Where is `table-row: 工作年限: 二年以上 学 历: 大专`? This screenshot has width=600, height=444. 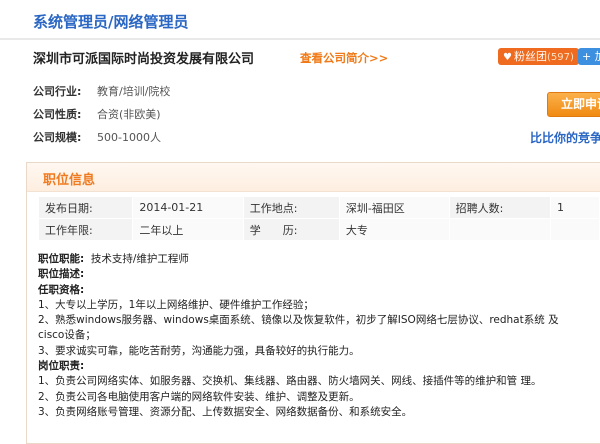 table-row: 工作年限: 二年以上 学 历: 大专 is located at coordinates (318, 229).